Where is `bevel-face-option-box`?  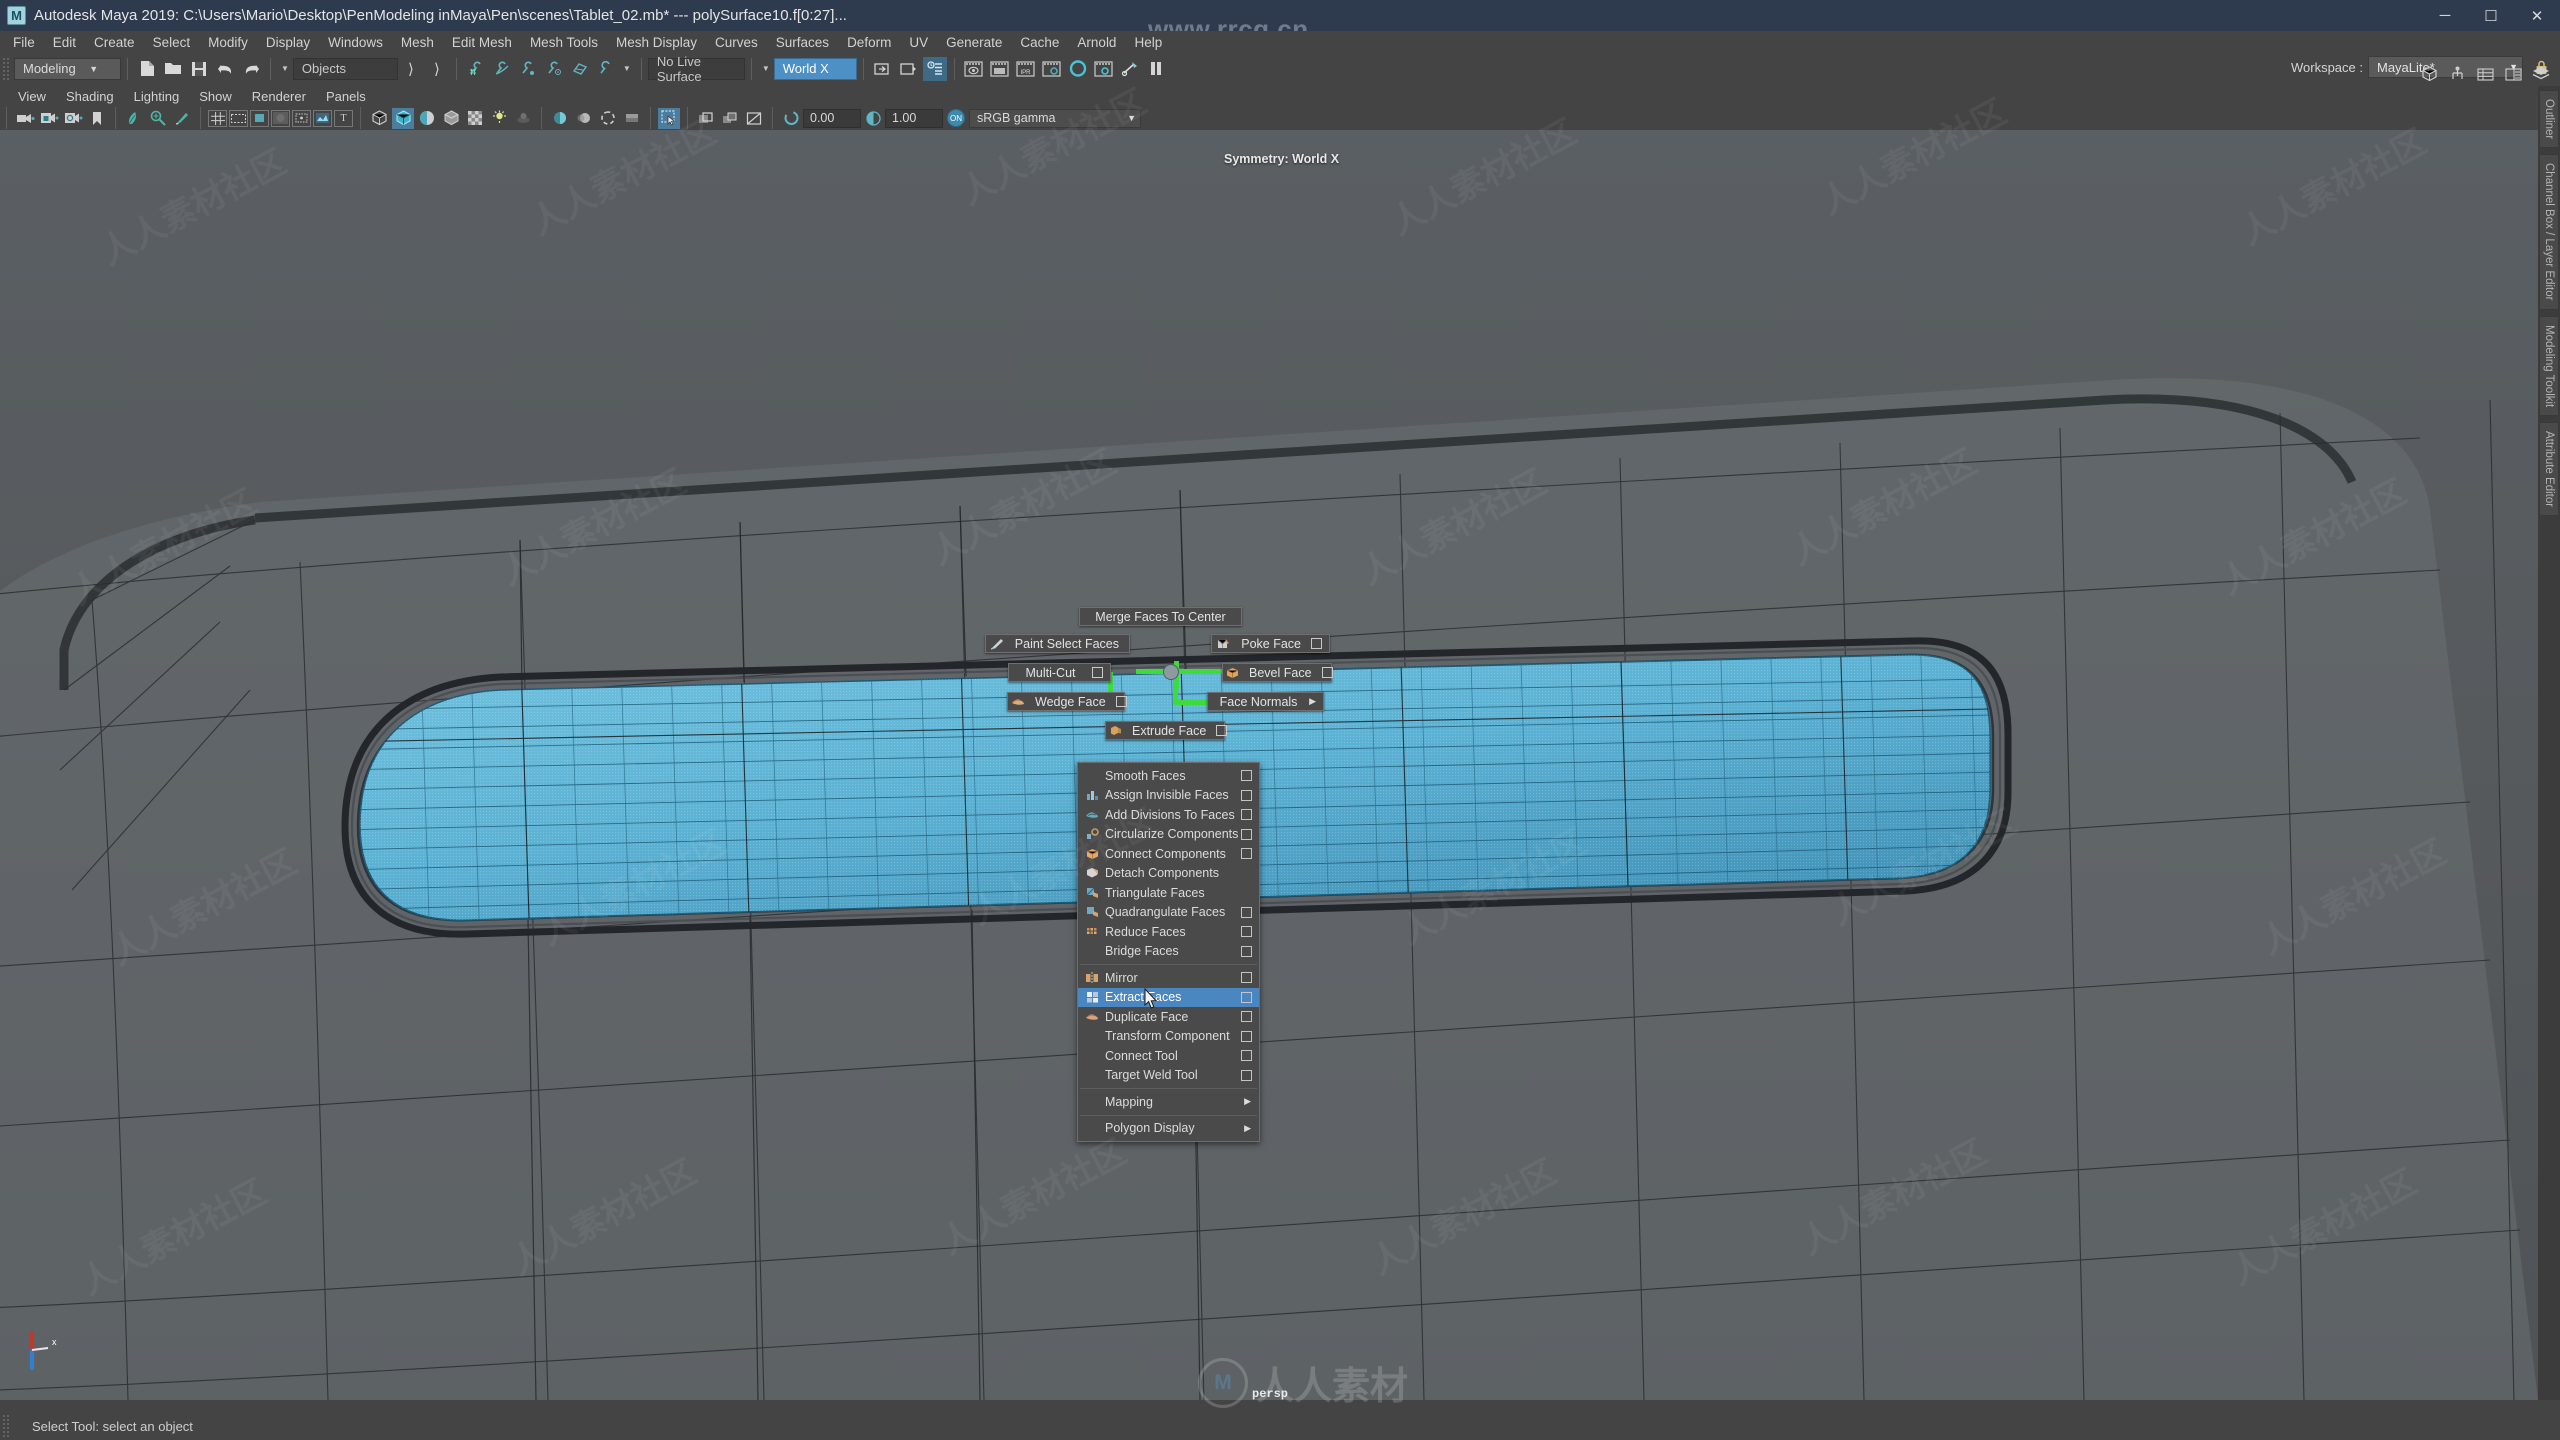
bevel-face-option-box is located at coordinates (1327, 672).